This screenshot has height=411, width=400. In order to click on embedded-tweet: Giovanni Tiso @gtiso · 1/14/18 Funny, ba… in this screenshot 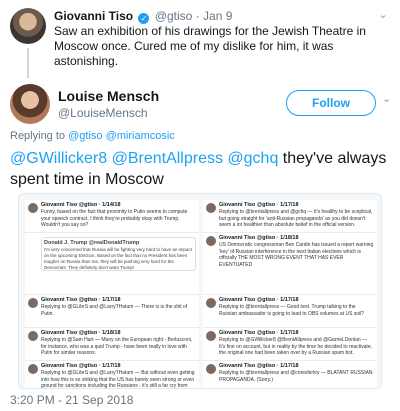, I will do `click(112, 216)`.